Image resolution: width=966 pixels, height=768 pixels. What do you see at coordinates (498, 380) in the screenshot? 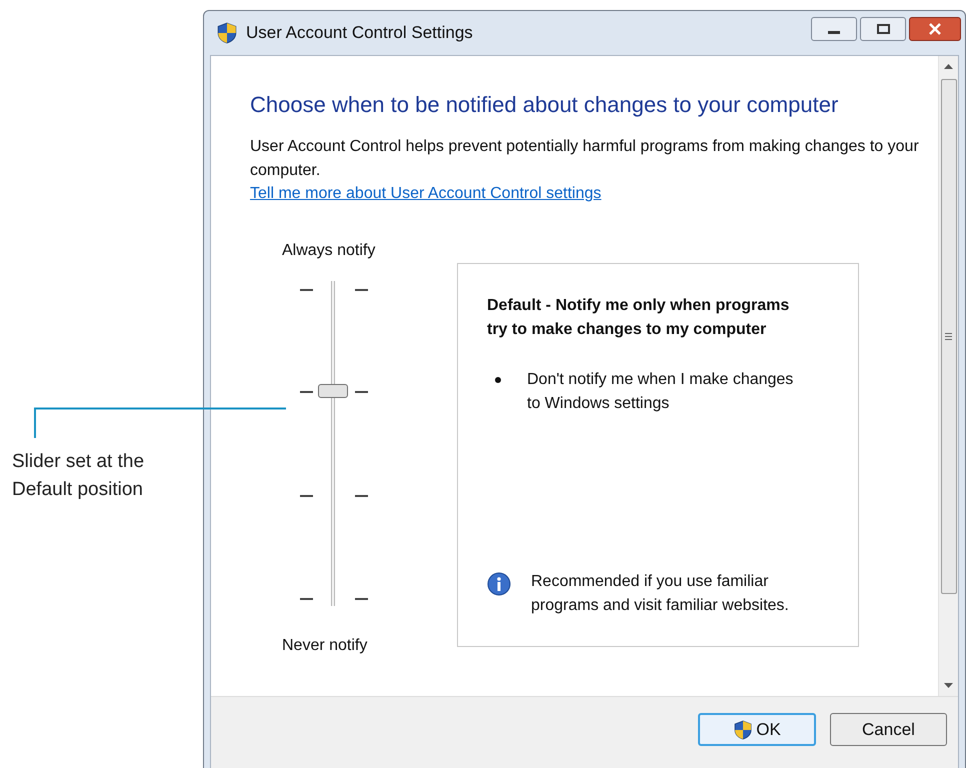
I see `bullet-icon` at bounding box center [498, 380].